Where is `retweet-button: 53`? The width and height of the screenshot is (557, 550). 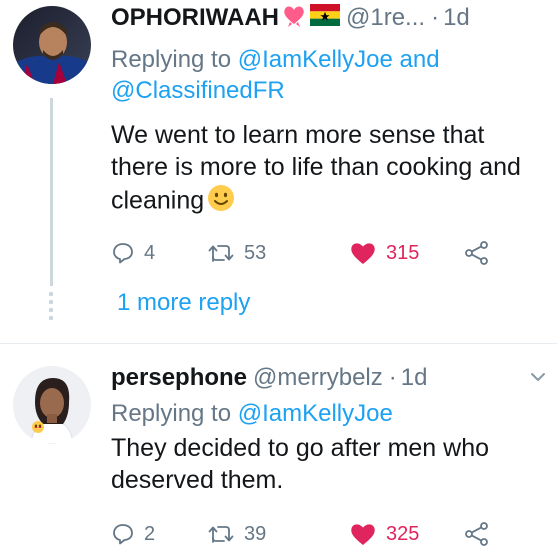 retweet-button: 53 is located at coordinates (236, 253).